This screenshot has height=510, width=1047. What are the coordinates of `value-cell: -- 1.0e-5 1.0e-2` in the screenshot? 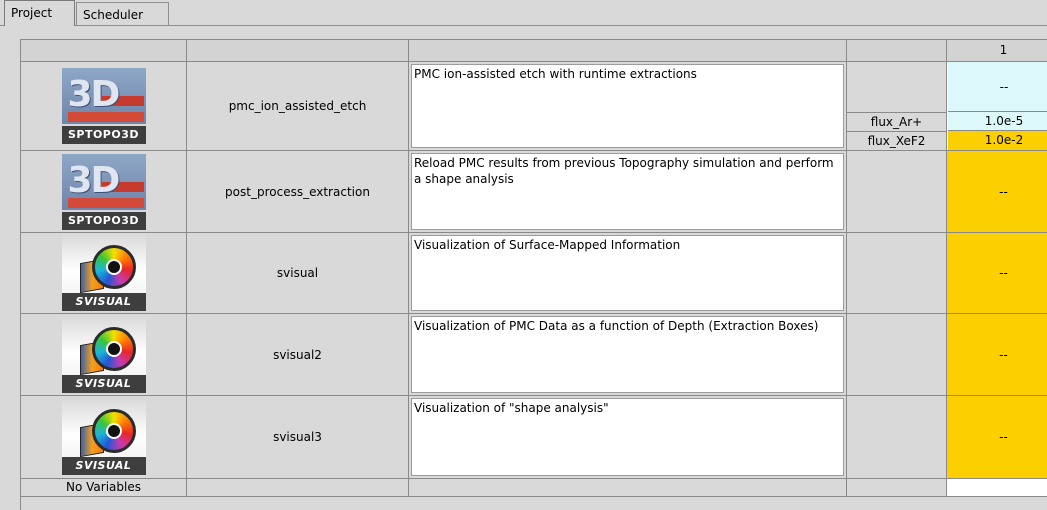 It's located at (997, 106).